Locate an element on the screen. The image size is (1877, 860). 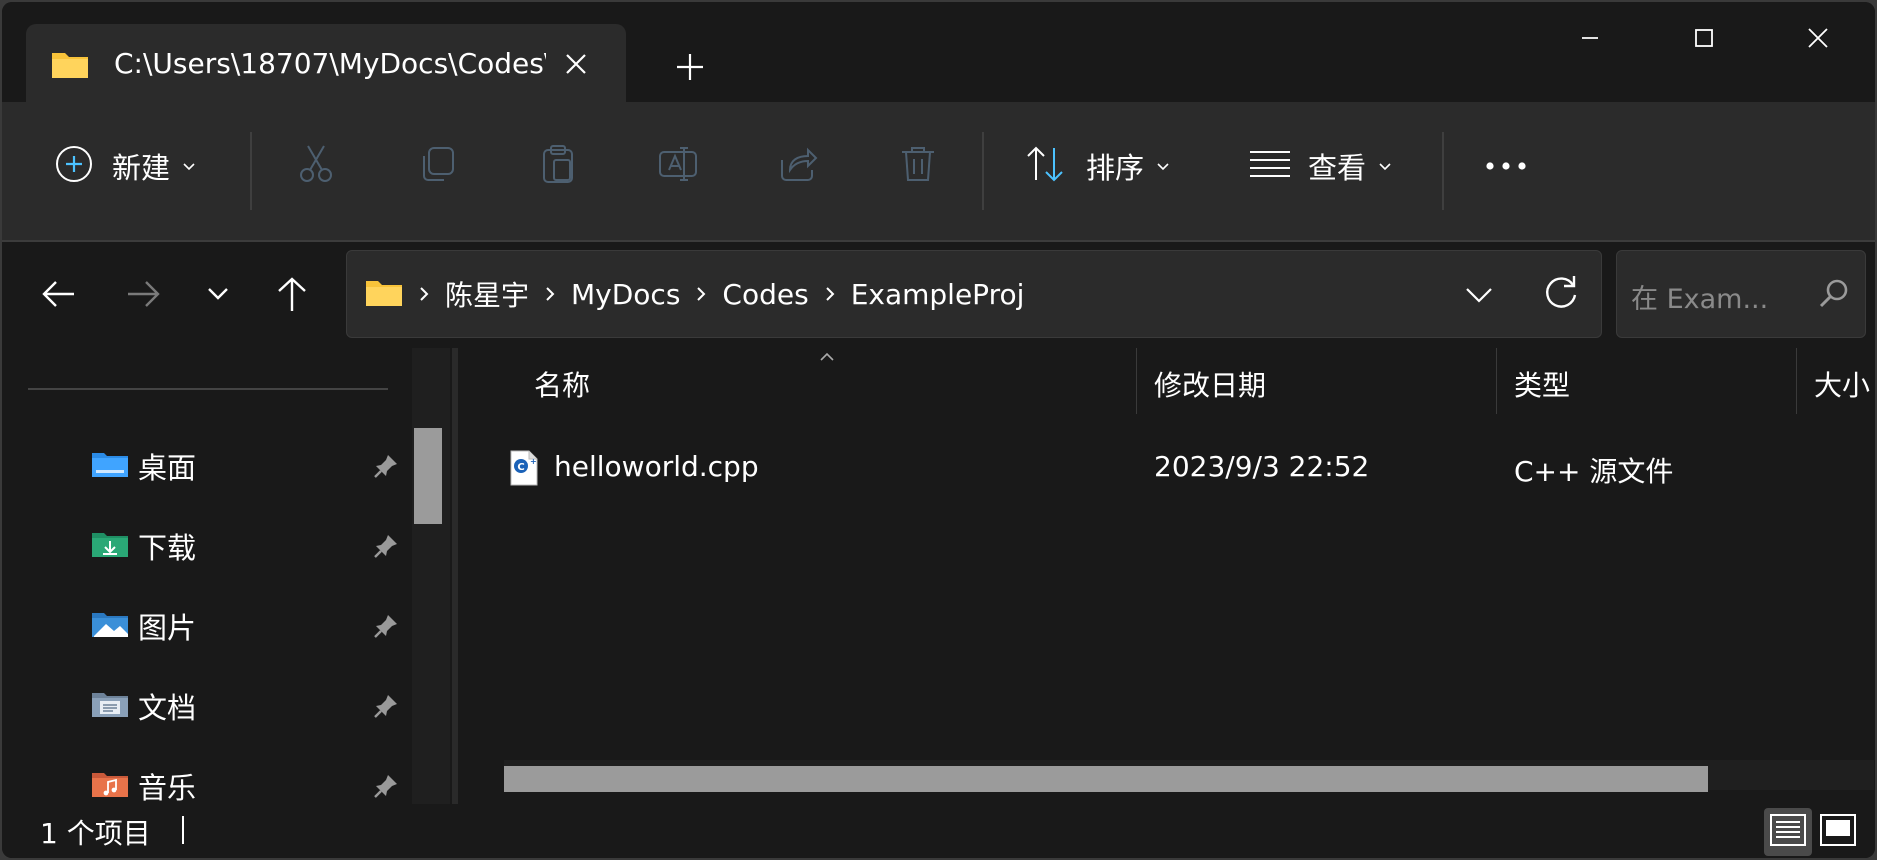
breadcrumb-item: 陈星宇 is located at coordinates (487, 294).